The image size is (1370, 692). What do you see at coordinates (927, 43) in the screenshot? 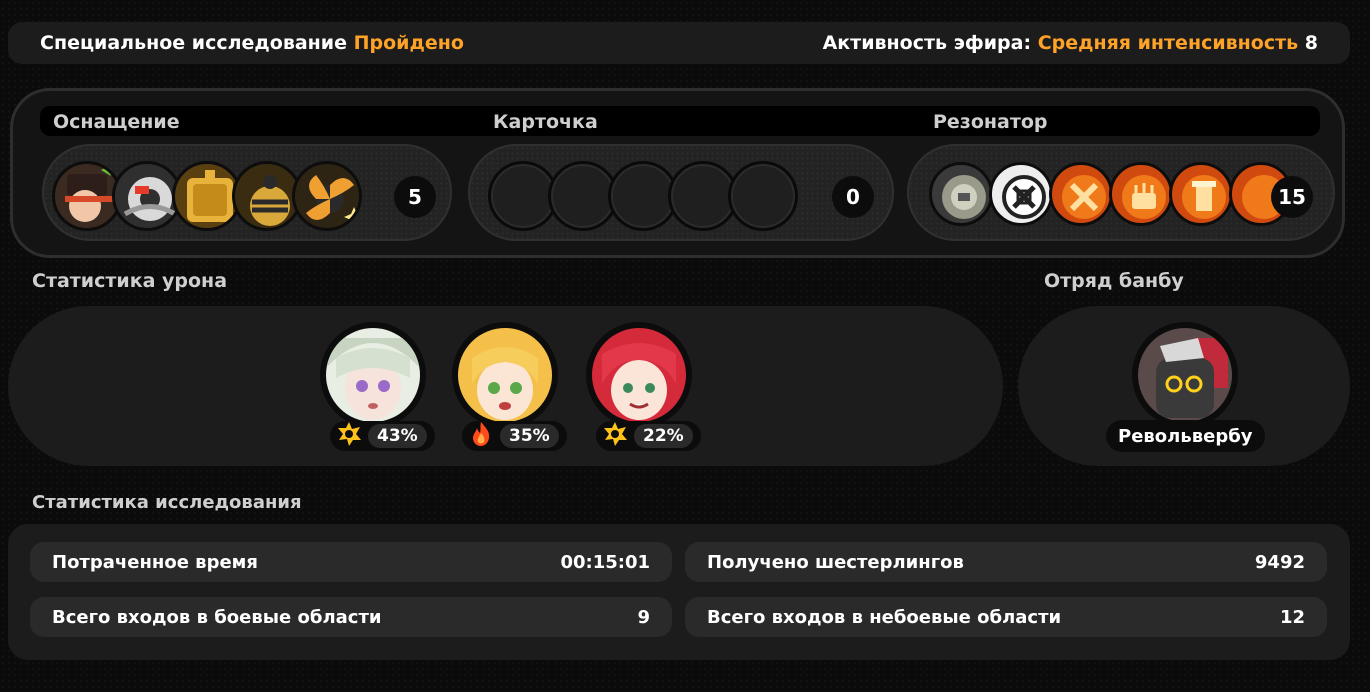
I see `ether-label: Активность эфира:` at bounding box center [927, 43].